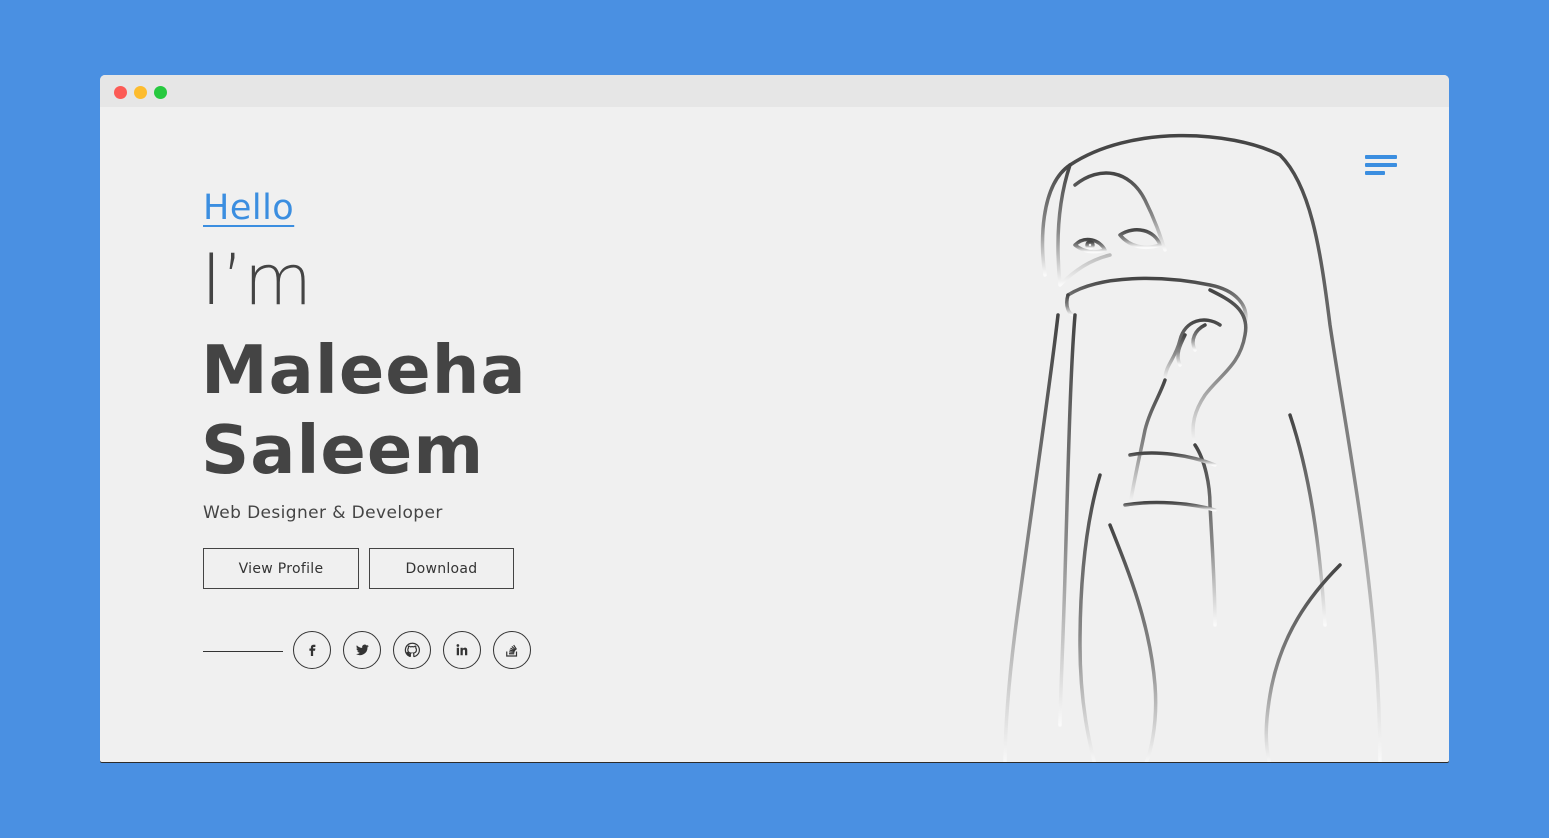 The image size is (1549, 838). What do you see at coordinates (441, 568) in the screenshot?
I see `download-button: Download` at bounding box center [441, 568].